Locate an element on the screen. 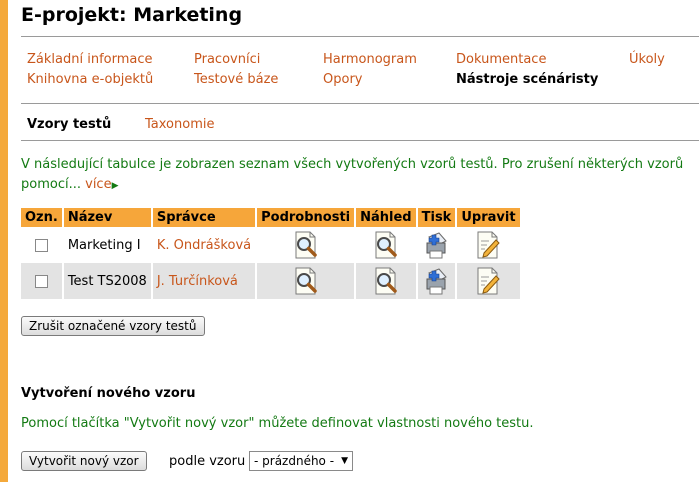 The height and width of the screenshot is (482, 699). row-admin-cell: J. Turčínková is located at coordinates (204, 281).